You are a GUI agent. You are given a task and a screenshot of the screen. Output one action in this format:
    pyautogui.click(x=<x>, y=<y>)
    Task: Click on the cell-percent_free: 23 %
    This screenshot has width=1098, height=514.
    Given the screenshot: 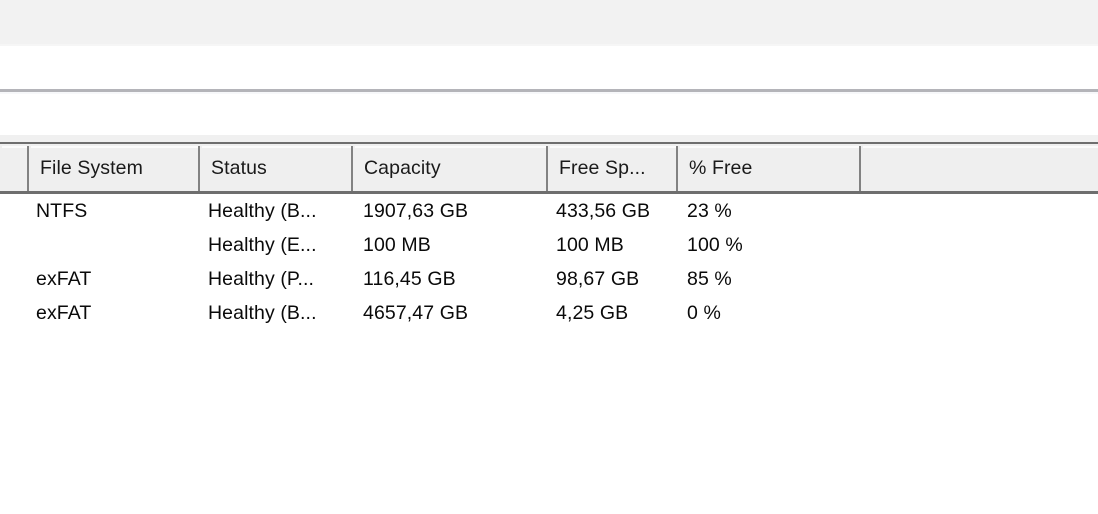 What is the action you would take?
    pyautogui.click(x=709, y=211)
    